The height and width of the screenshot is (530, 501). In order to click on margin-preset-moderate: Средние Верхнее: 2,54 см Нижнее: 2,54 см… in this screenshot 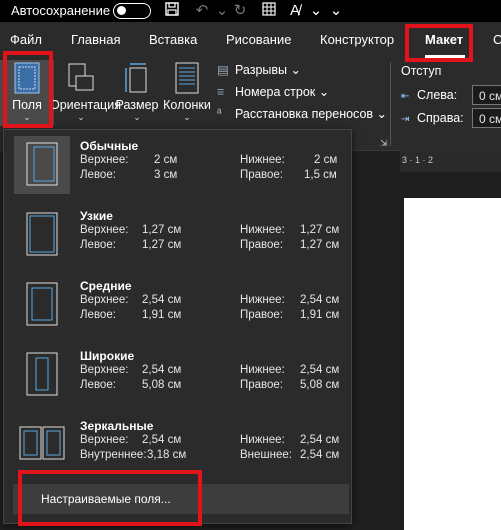, I will do `click(177, 305)`.